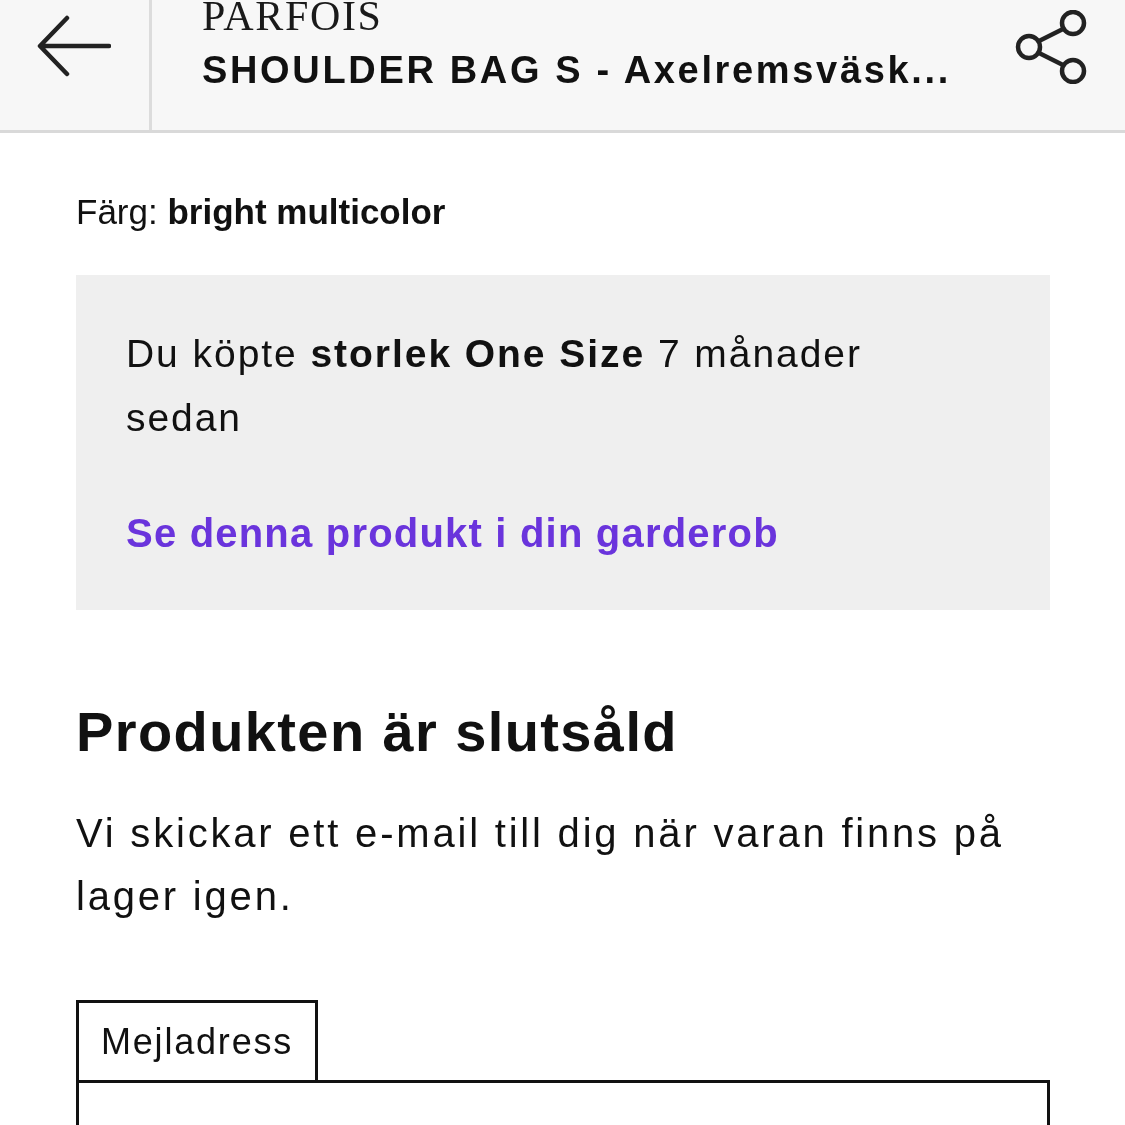 The width and height of the screenshot is (1125, 1125). Describe the element at coordinates (494, 386) in the screenshot. I see `purchase-notice-text: Du köpte storlek One Size 7 månader sedan` at that location.